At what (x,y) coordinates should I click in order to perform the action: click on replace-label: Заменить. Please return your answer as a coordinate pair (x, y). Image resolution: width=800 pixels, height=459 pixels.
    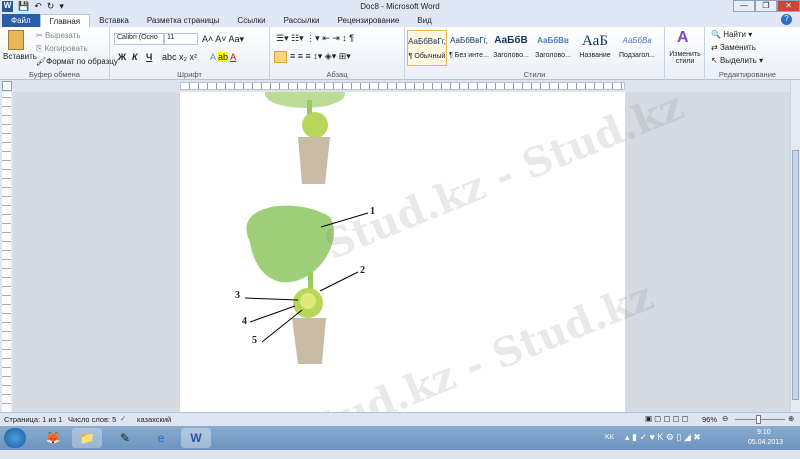
    Looking at the image, I should click on (737, 47).